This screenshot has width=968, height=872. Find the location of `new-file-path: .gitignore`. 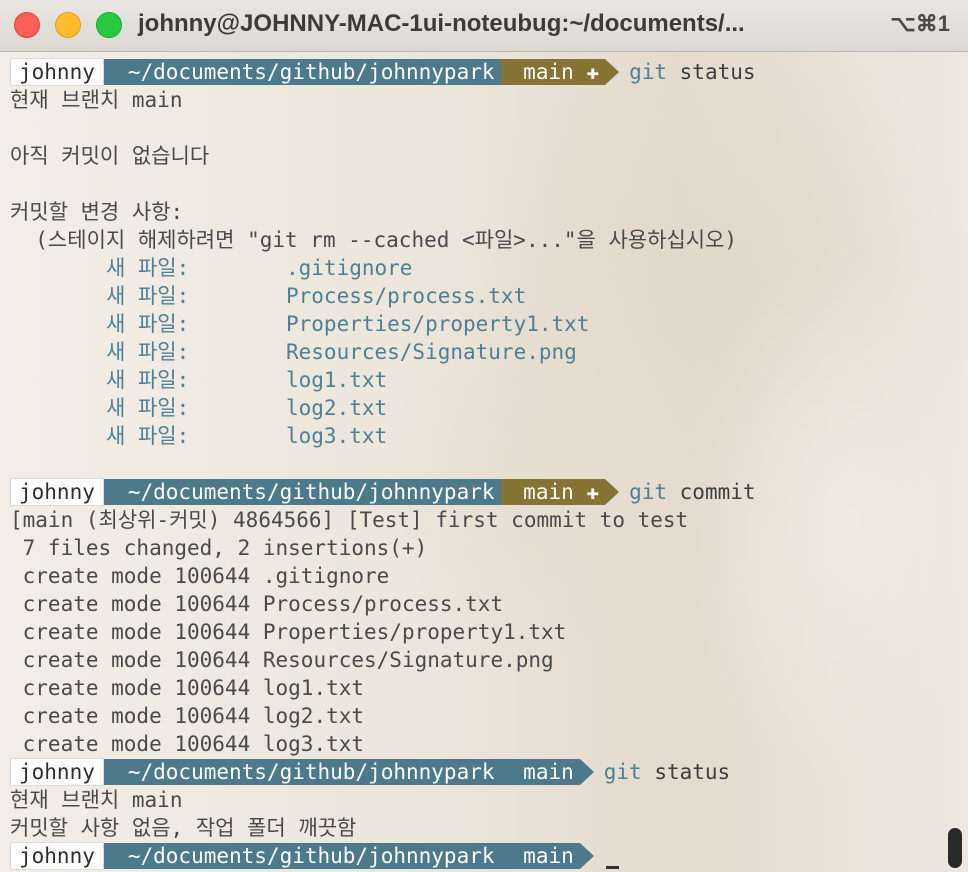

new-file-path: .gitignore is located at coordinates (349, 268).